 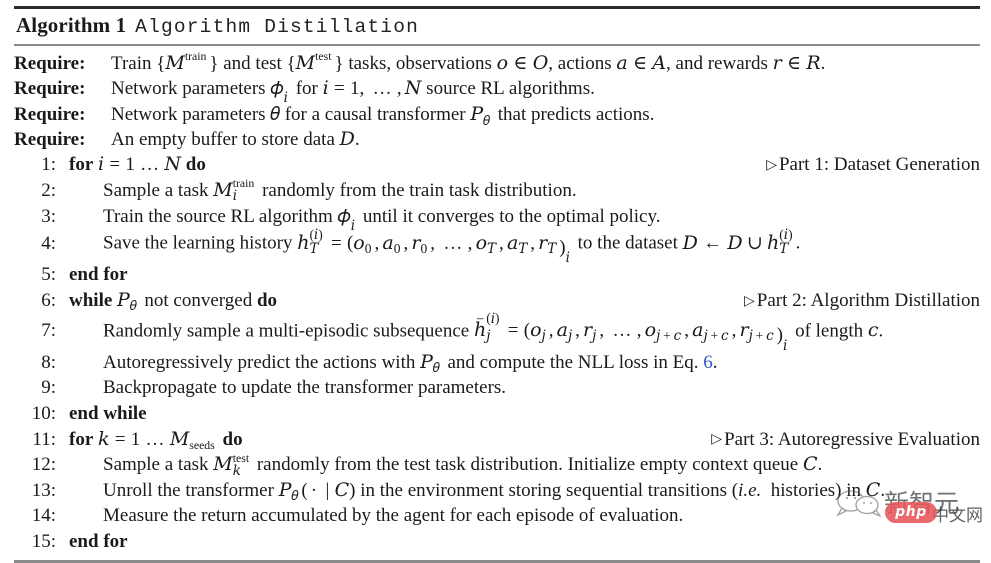 What do you see at coordinates (852, 439) in the screenshot?
I see `comment-text: Part 3: Autoregressive Evaluation` at bounding box center [852, 439].